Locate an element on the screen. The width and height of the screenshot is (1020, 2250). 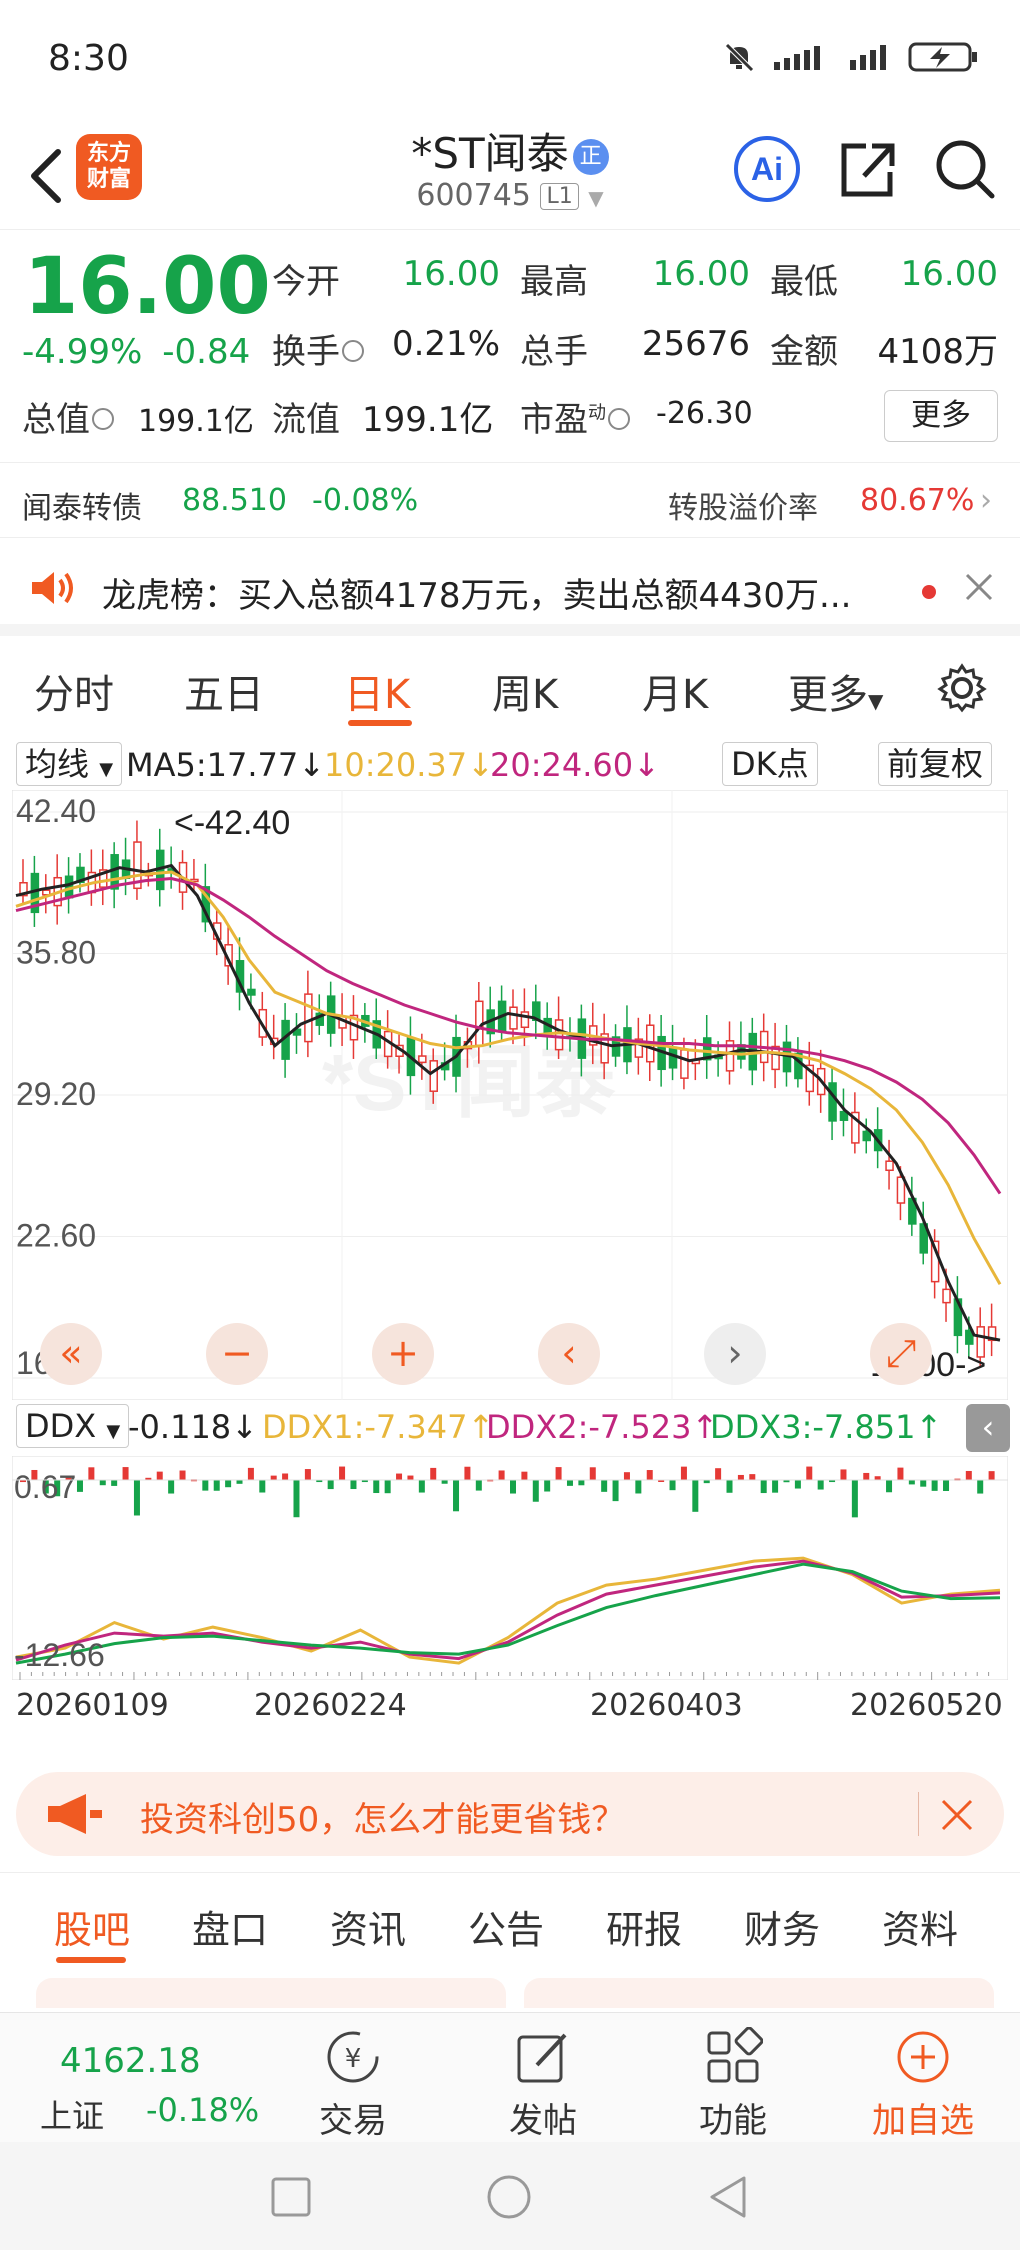
tab-research: 研报 is located at coordinates (644, 1926).